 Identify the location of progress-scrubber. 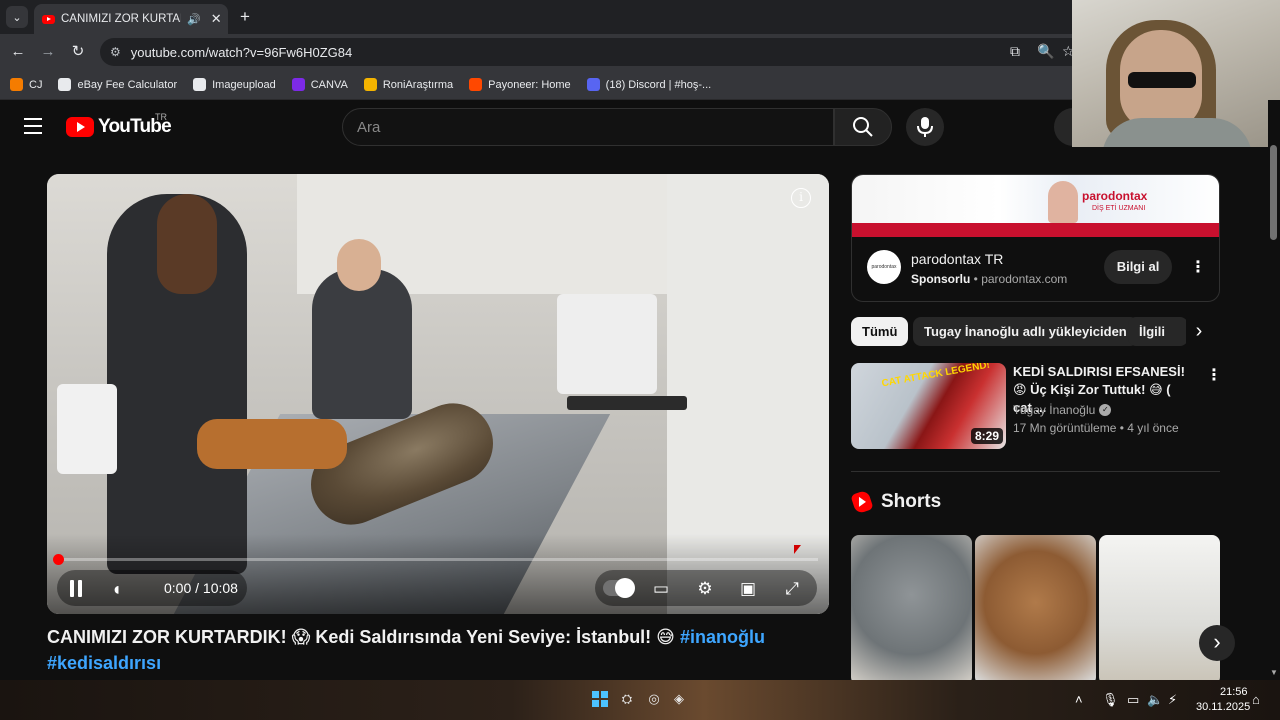
(58, 559).